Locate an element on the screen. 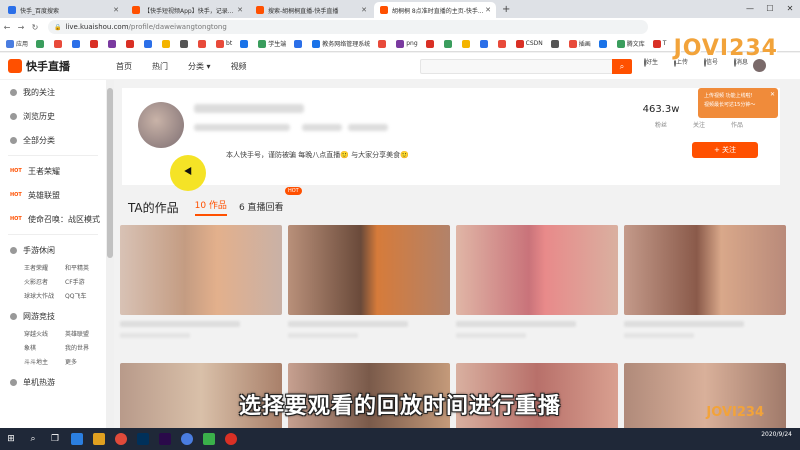  sidebar-sub-item: 斗斗地主 is located at coordinates (44, 363).